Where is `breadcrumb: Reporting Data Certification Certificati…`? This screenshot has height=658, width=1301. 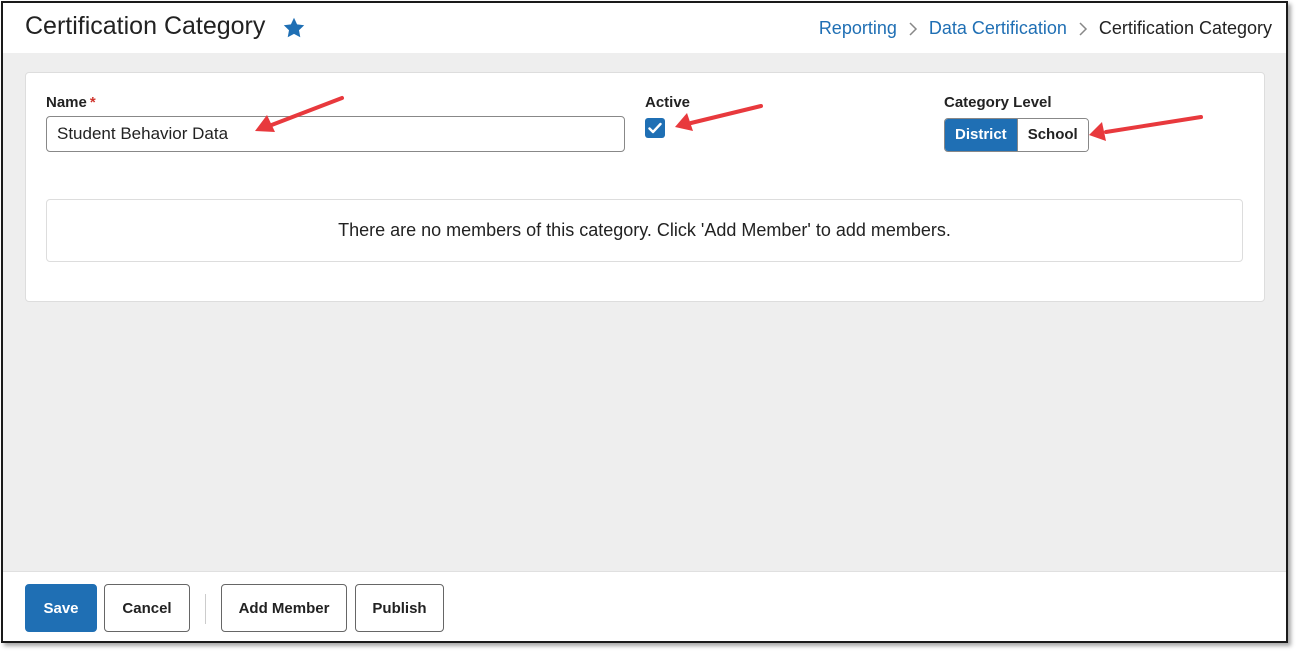 breadcrumb: Reporting Data Certification Certificati… is located at coordinates (1045, 28).